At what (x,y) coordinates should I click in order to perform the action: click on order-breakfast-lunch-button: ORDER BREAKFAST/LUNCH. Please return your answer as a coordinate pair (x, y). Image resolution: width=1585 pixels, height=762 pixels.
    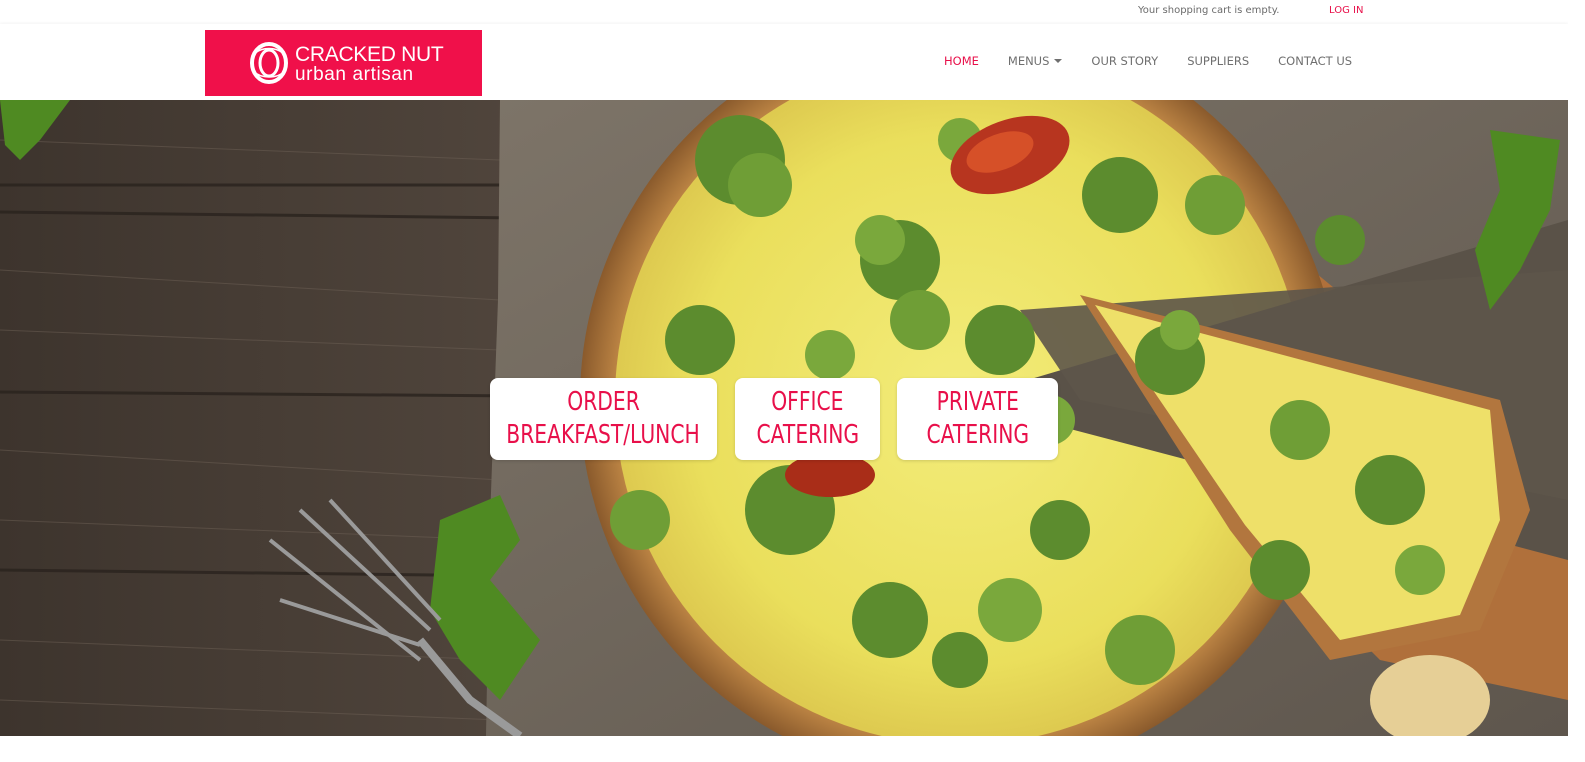
    Looking at the image, I should click on (603, 419).